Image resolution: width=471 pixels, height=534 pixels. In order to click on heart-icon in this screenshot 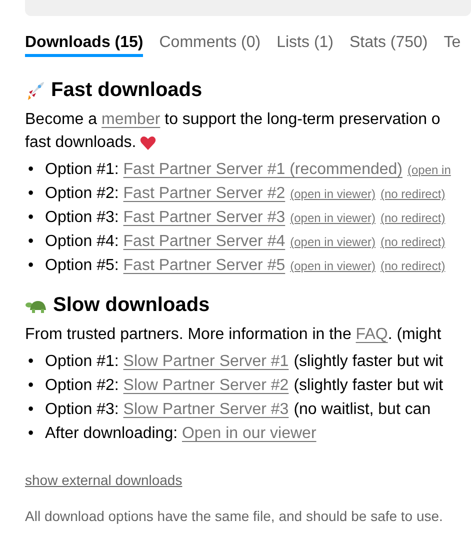, I will do `click(148, 143)`.